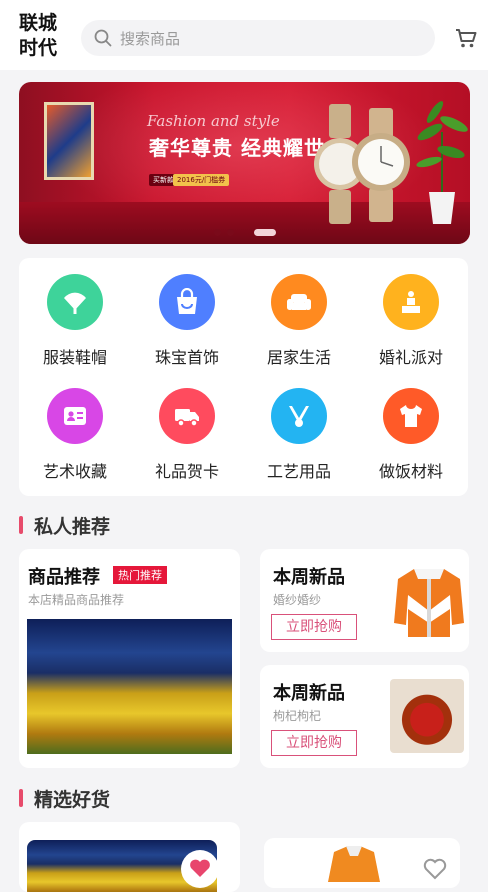 The height and width of the screenshot is (892, 488). Describe the element at coordinates (297, 600) in the screenshot. I see `weekly-subtitle: 婚纱婚纱` at that location.